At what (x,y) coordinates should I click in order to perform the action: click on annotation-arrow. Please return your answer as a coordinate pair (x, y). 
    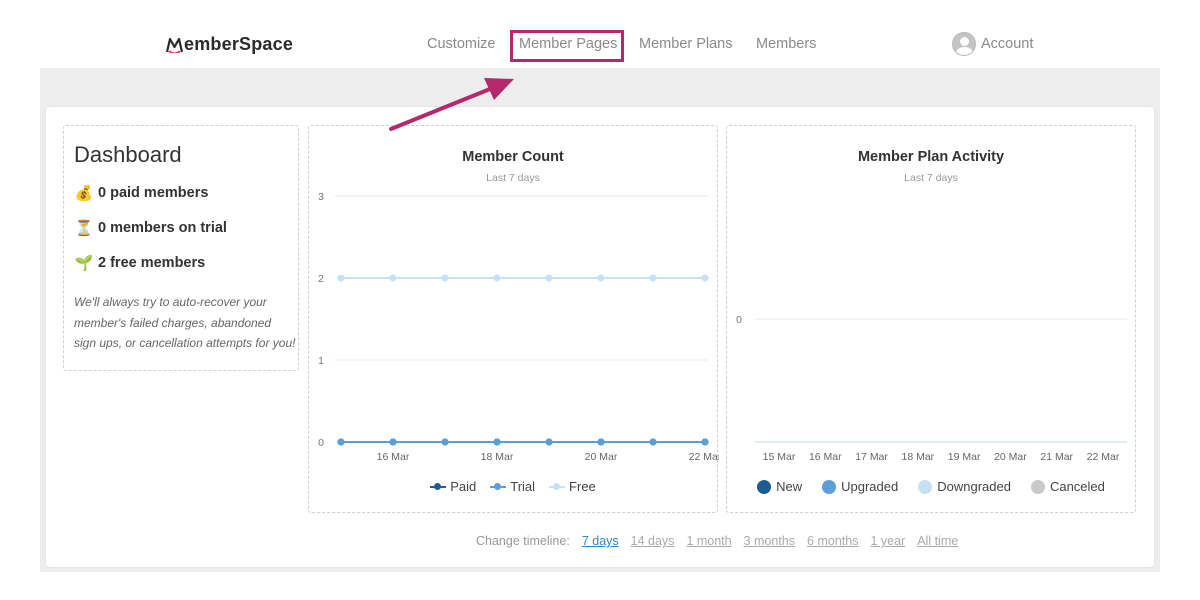
    Looking at the image, I should click on (451, 104).